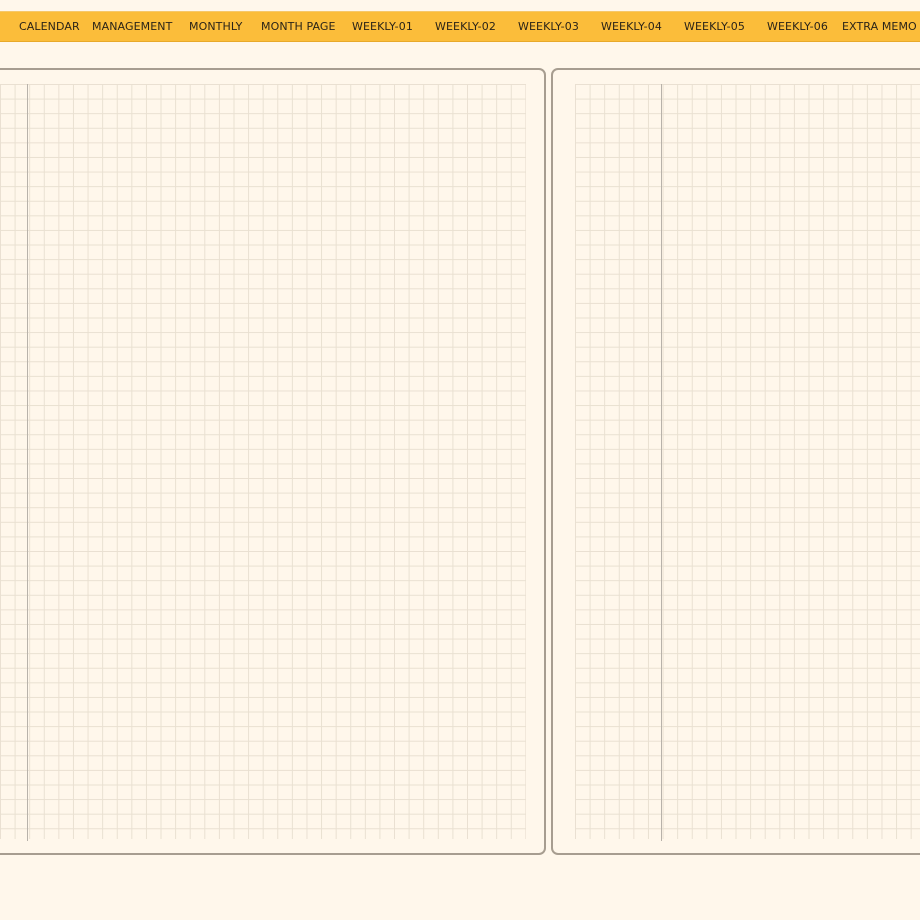 This screenshot has height=920, width=920. What do you see at coordinates (298, 26) in the screenshot?
I see `tab-month-page: MONTH PAGE` at bounding box center [298, 26].